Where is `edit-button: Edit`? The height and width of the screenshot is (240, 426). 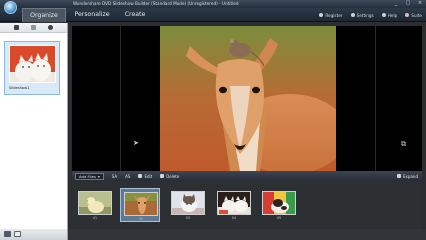
edit-button: Edit is located at coordinates (145, 176).